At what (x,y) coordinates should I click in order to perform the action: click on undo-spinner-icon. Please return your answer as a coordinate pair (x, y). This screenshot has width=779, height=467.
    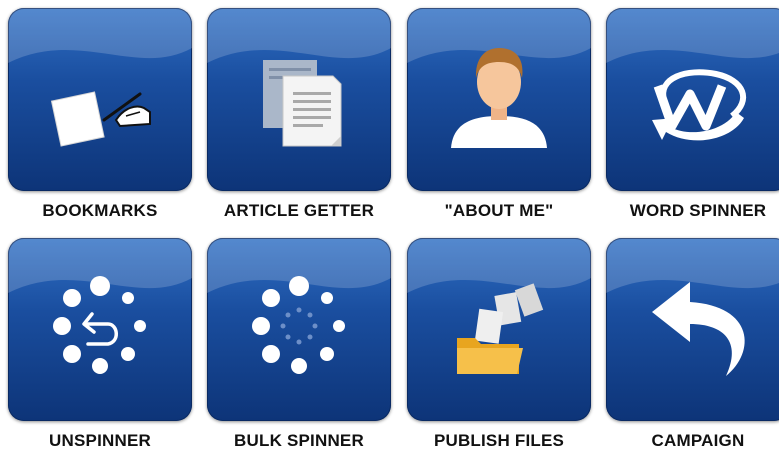
    Looking at the image, I should click on (99, 325).